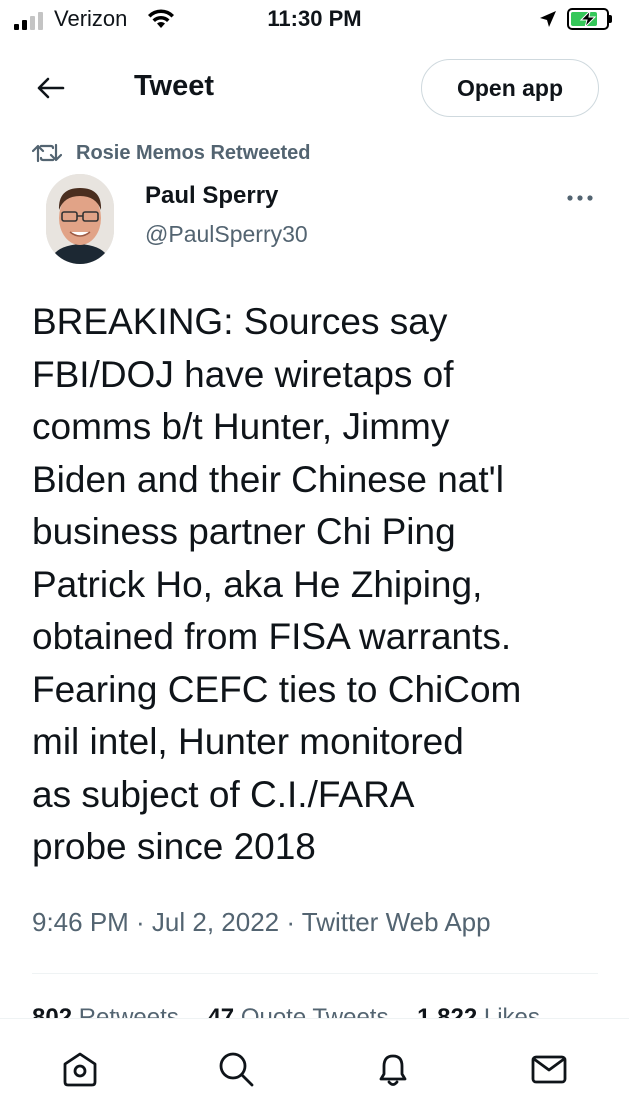 This screenshot has height=1117, width=629. Describe the element at coordinates (610, 19) in the screenshot. I see `battery-cap` at that location.